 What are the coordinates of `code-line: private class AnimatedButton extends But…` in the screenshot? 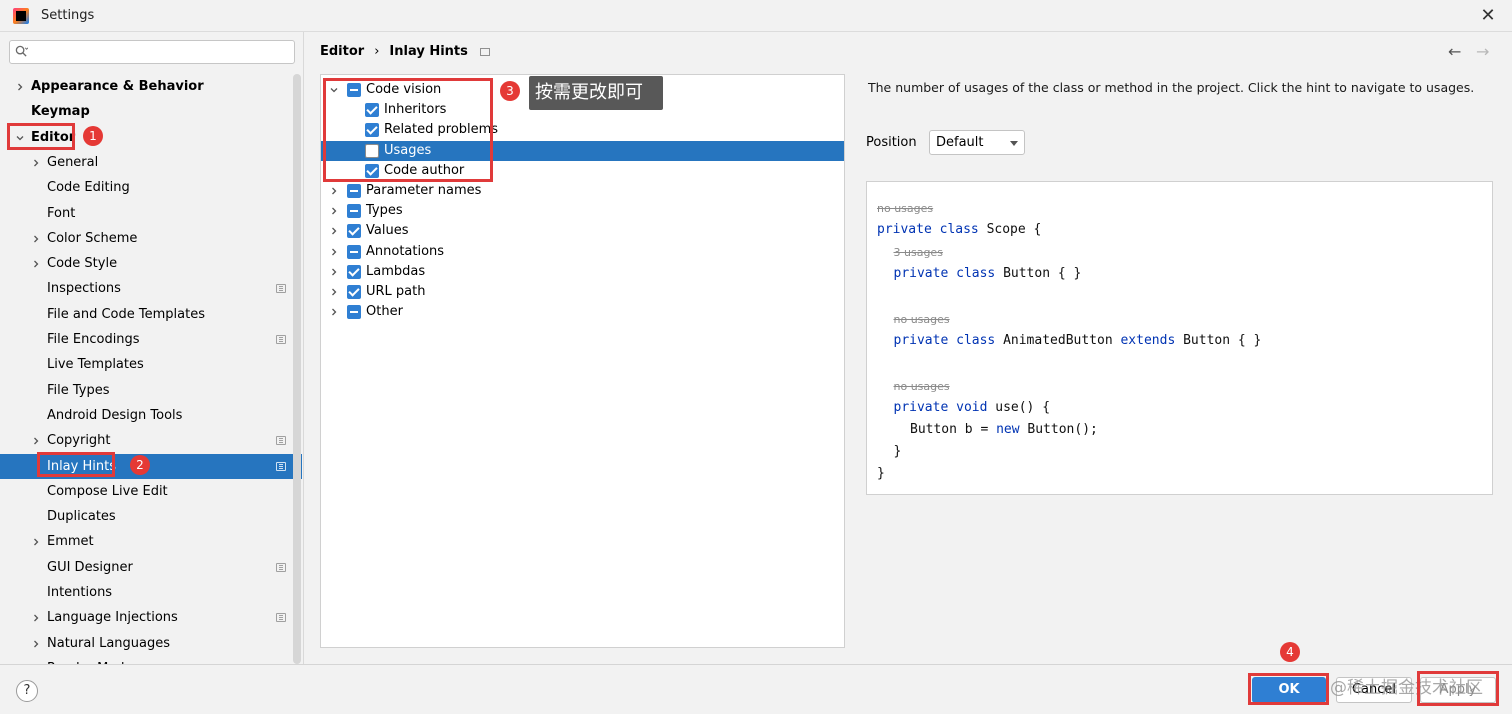 It's located at (1078, 340).